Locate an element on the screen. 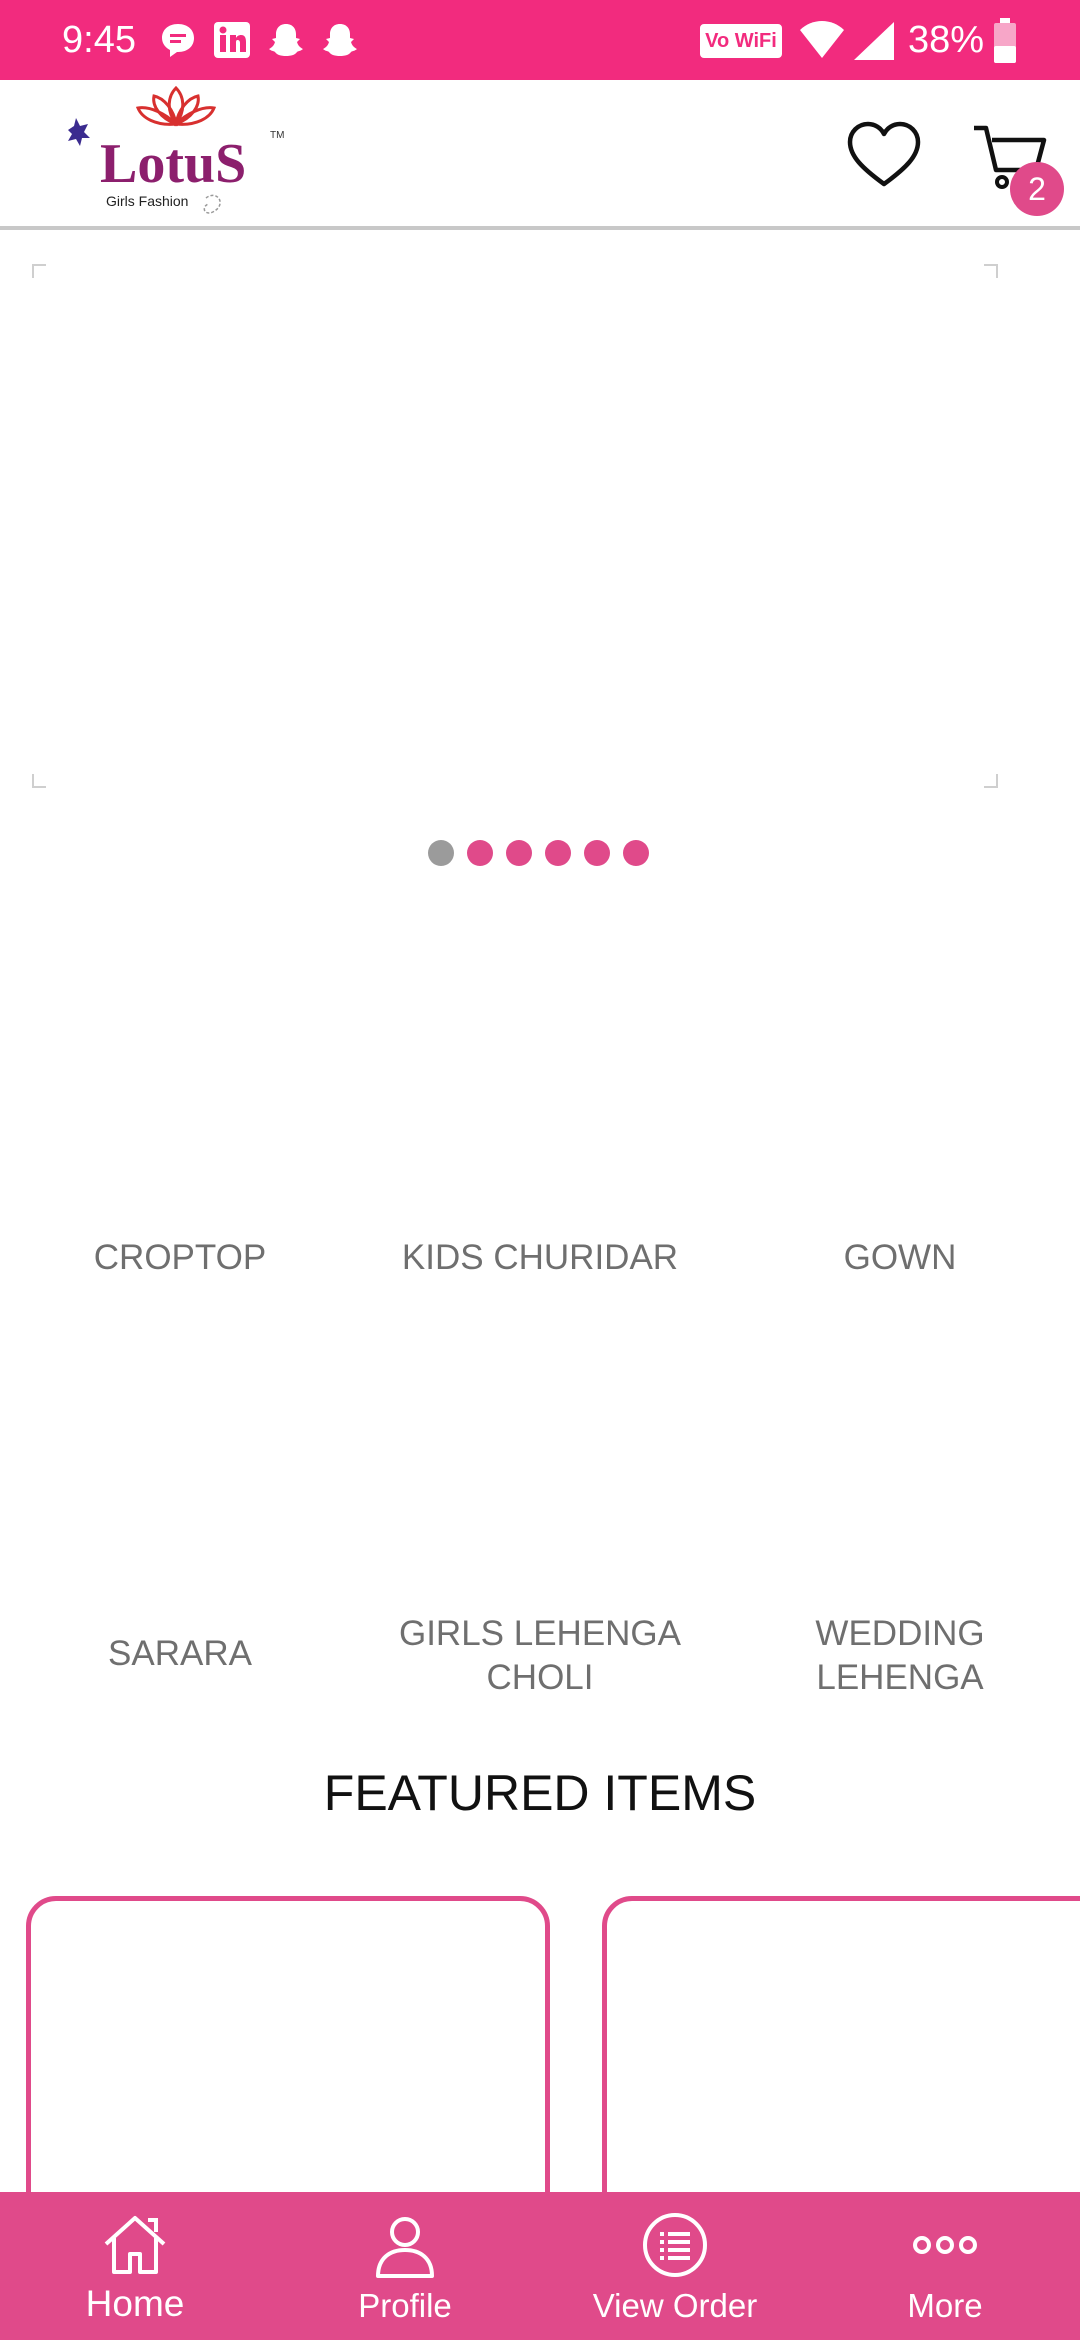 The height and width of the screenshot is (2340, 1080). nav-home: Home is located at coordinates (135, 2266).